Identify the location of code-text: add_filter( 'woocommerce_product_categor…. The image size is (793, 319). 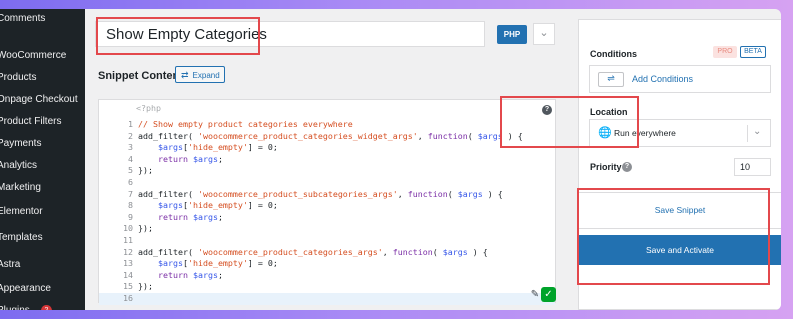
(330, 135).